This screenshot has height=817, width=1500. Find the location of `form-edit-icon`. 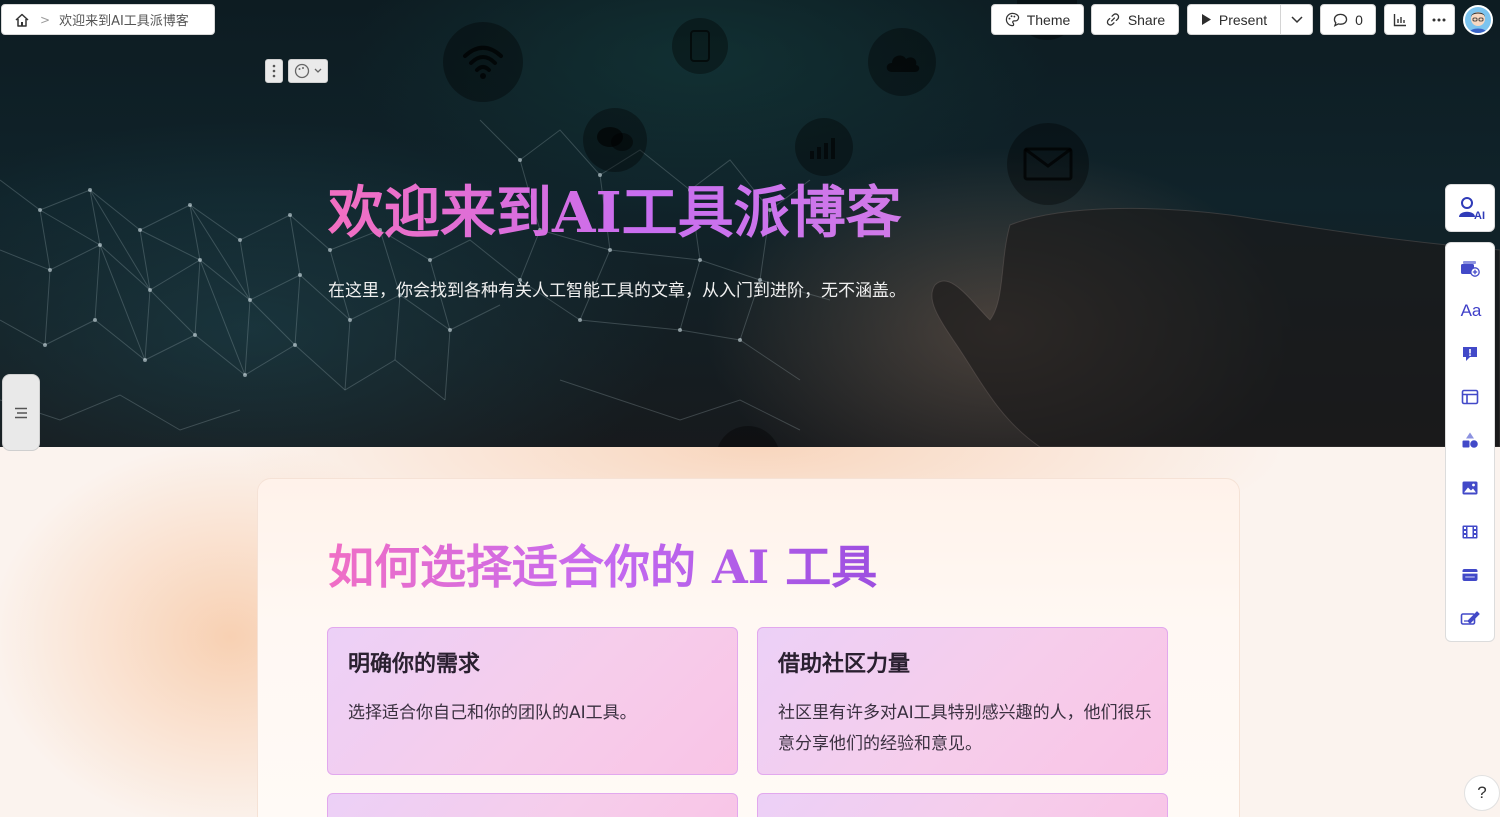

form-edit-icon is located at coordinates (1470, 618).